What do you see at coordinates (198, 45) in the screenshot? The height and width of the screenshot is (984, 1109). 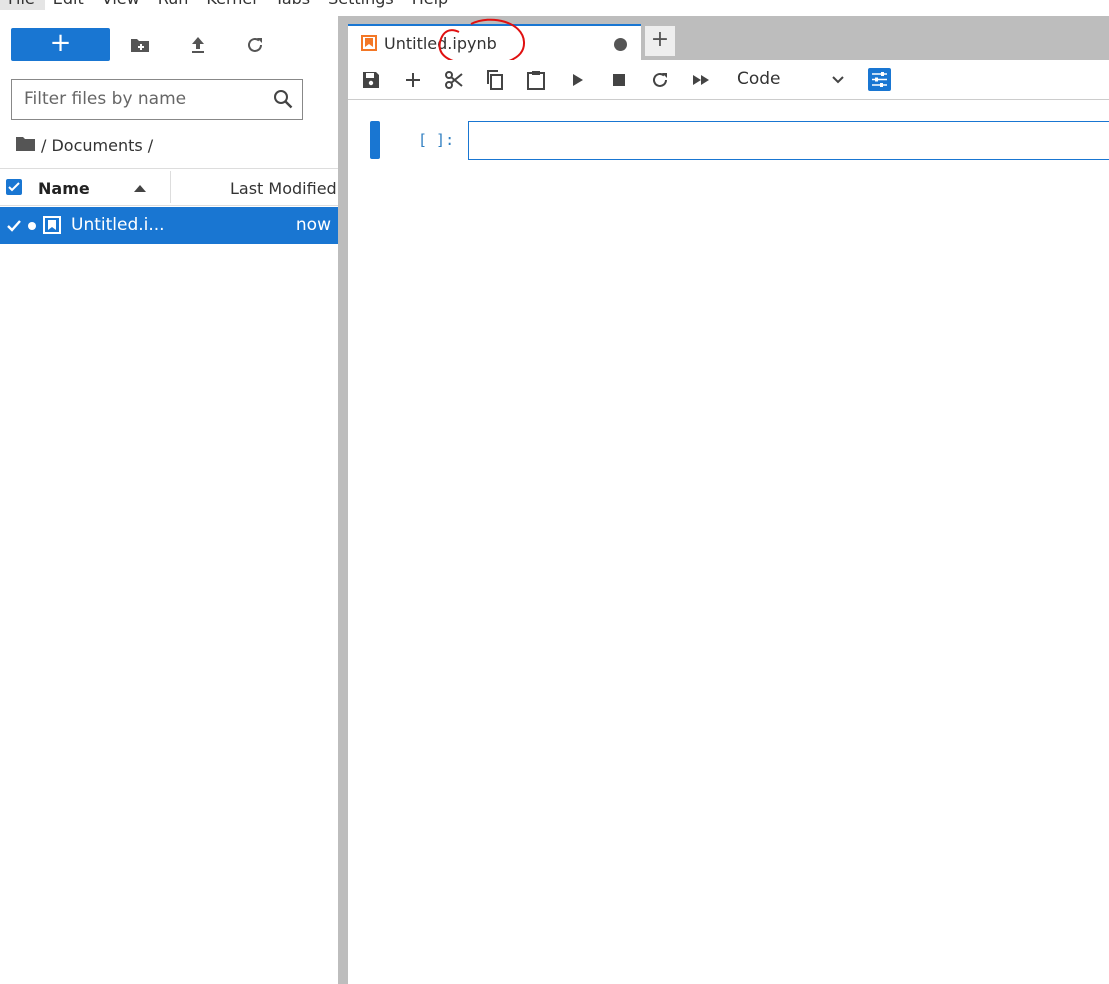 I see `upload-icon` at bounding box center [198, 45].